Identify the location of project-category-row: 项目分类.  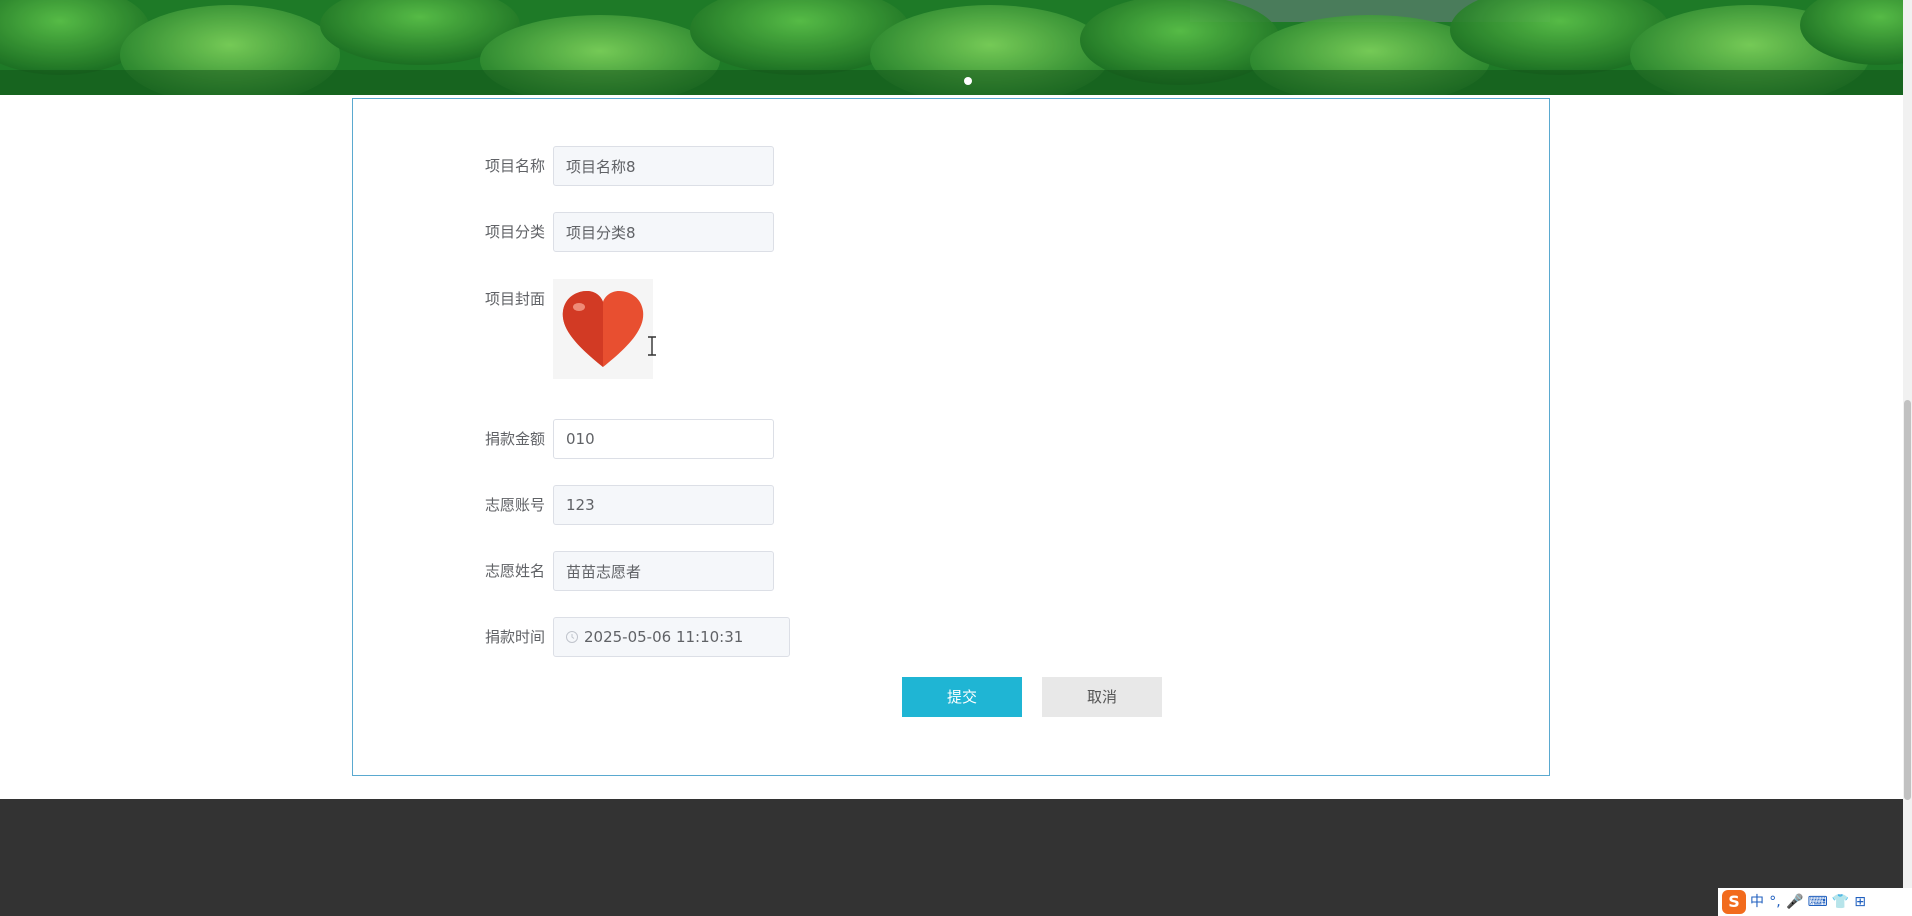
(951, 232).